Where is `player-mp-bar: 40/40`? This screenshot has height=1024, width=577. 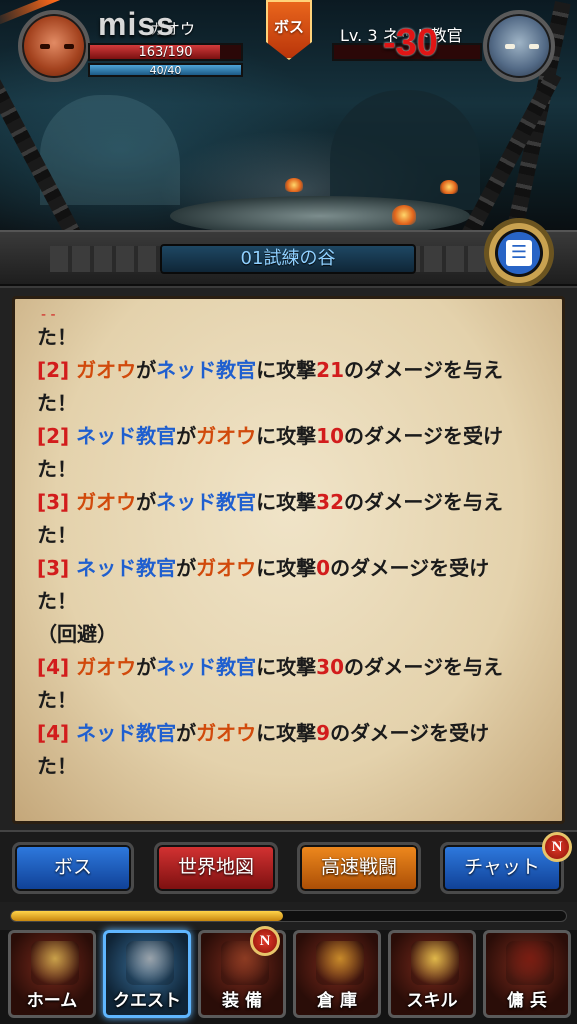 player-mp-bar: 40/40 is located at coordinates (165, 70).